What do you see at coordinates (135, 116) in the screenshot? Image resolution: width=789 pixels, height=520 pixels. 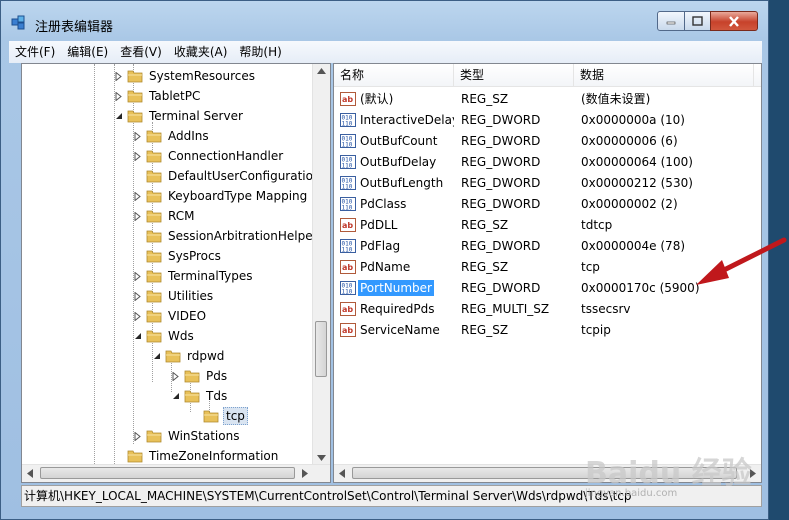 I see `folder-open-icon` at bounding box center [135, 116].